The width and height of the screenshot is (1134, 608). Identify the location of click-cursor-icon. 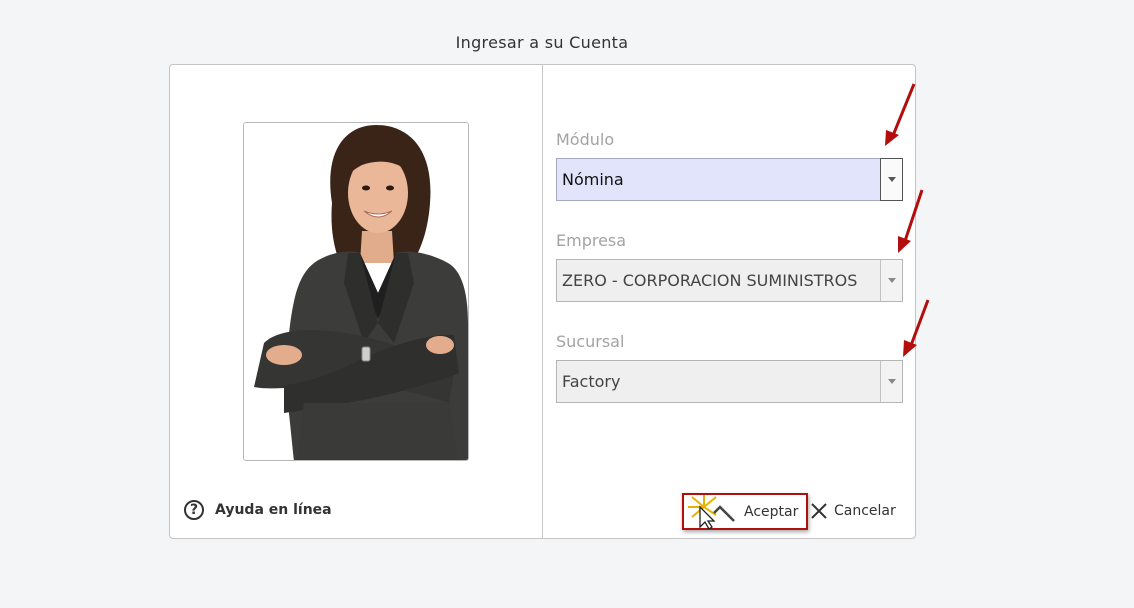
(711, 511).